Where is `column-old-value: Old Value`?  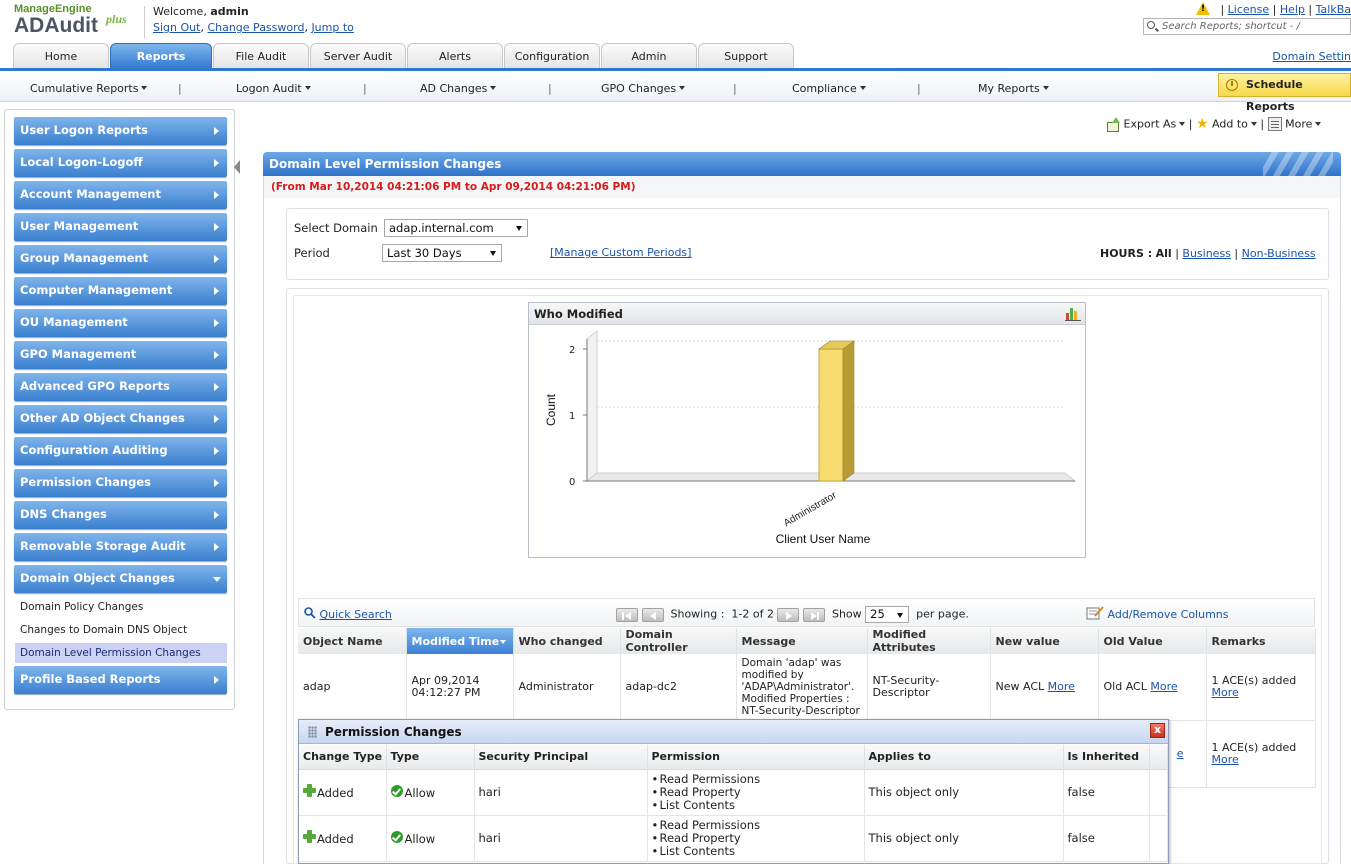 column-old-value: Old Value is located at coordinates (1152, 641).